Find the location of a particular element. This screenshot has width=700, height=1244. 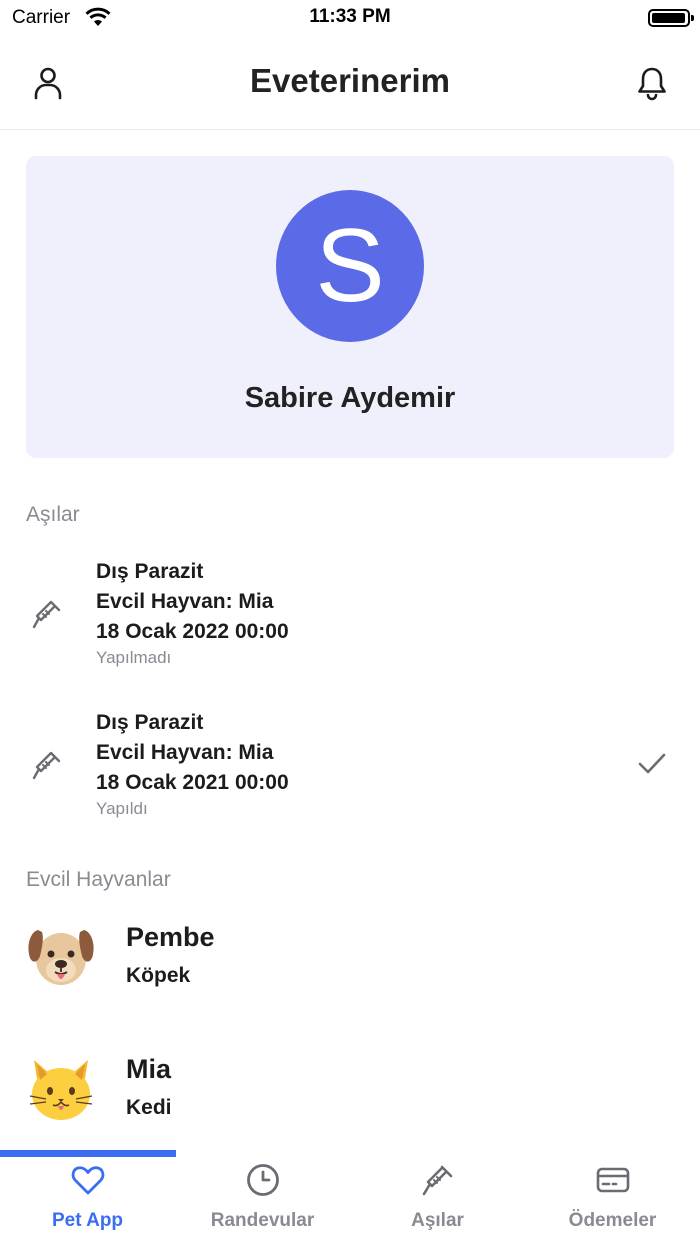

navigation-bar: Eveterinerim is located at coordinates (350, 83).